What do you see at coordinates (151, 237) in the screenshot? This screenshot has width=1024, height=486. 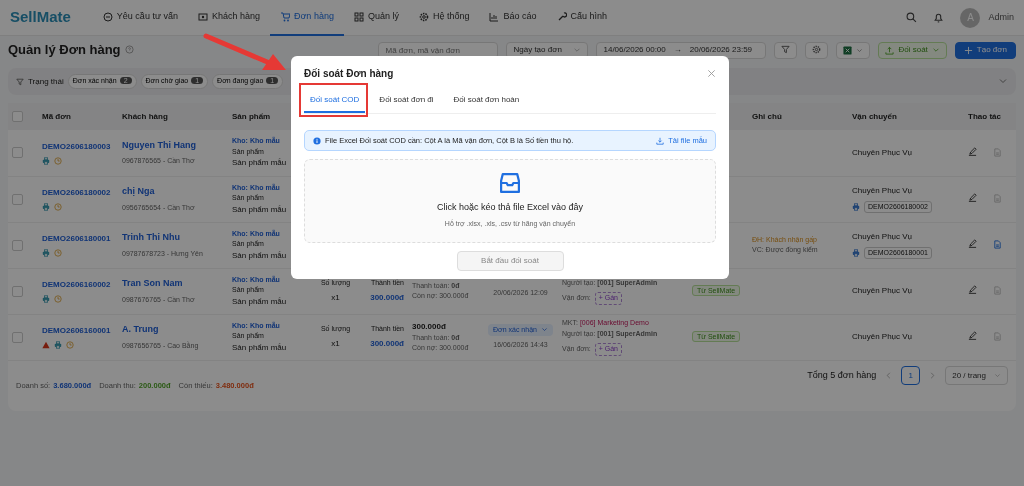 I see `customer-name-link: Trinh Thi Nhu` at bounding box center [151, 237].